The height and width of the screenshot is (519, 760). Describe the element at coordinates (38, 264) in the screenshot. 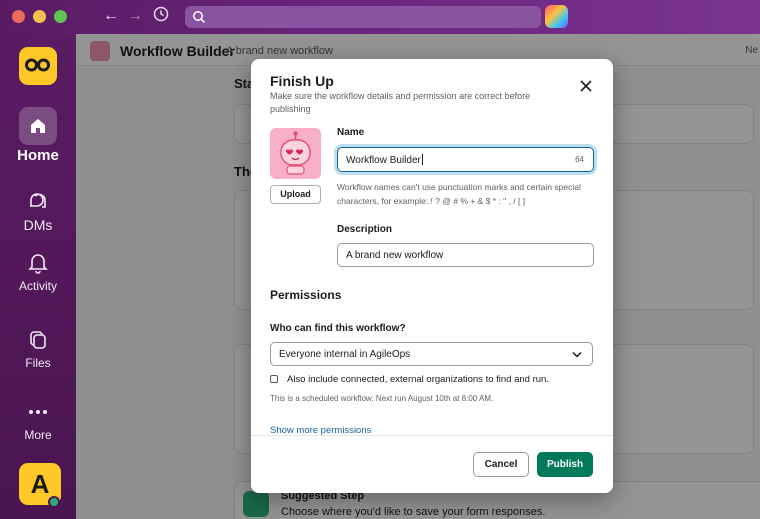

I see `bell-icon` at that location.